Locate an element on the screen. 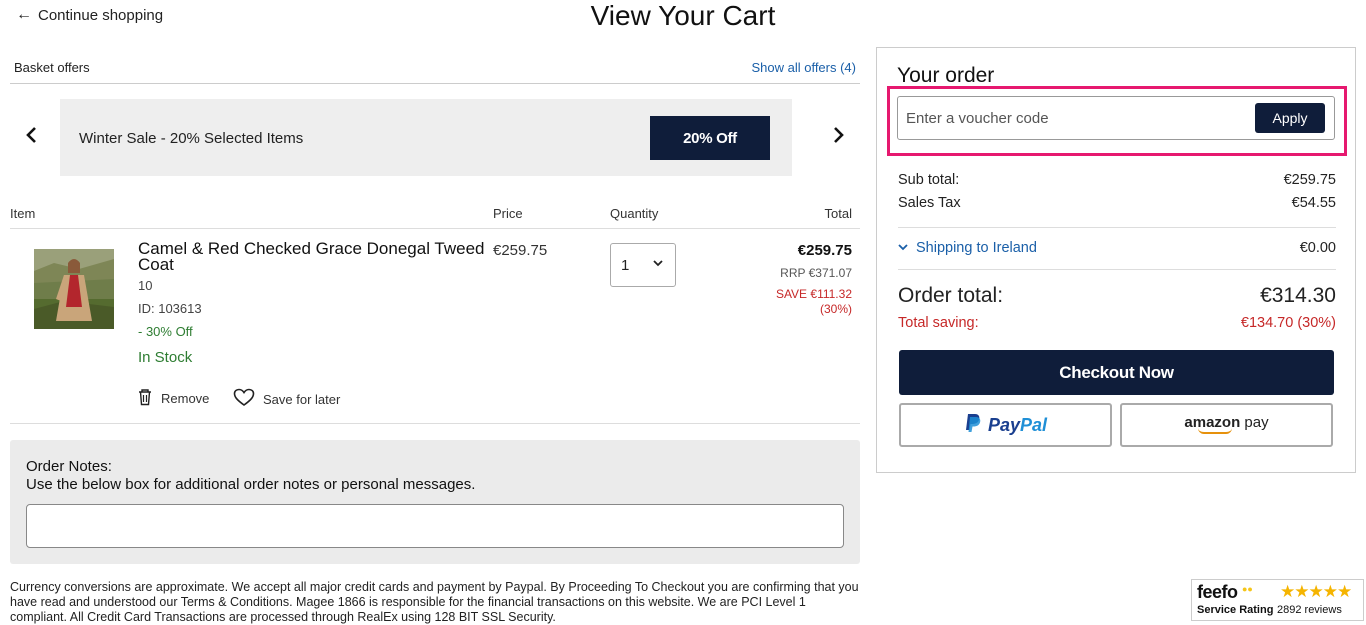  shipping-value: €0.00 is located at coordinates (1317, 248).